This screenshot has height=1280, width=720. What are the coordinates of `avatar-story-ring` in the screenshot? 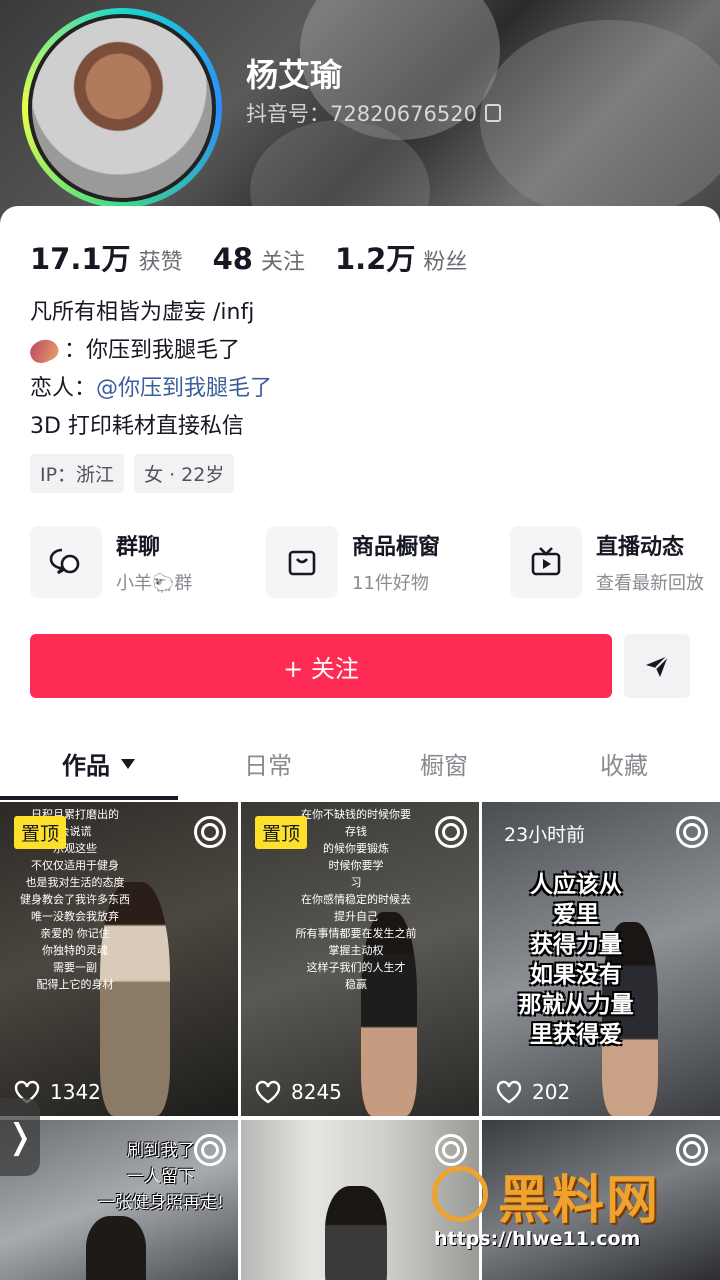 It's located at (122, 108).